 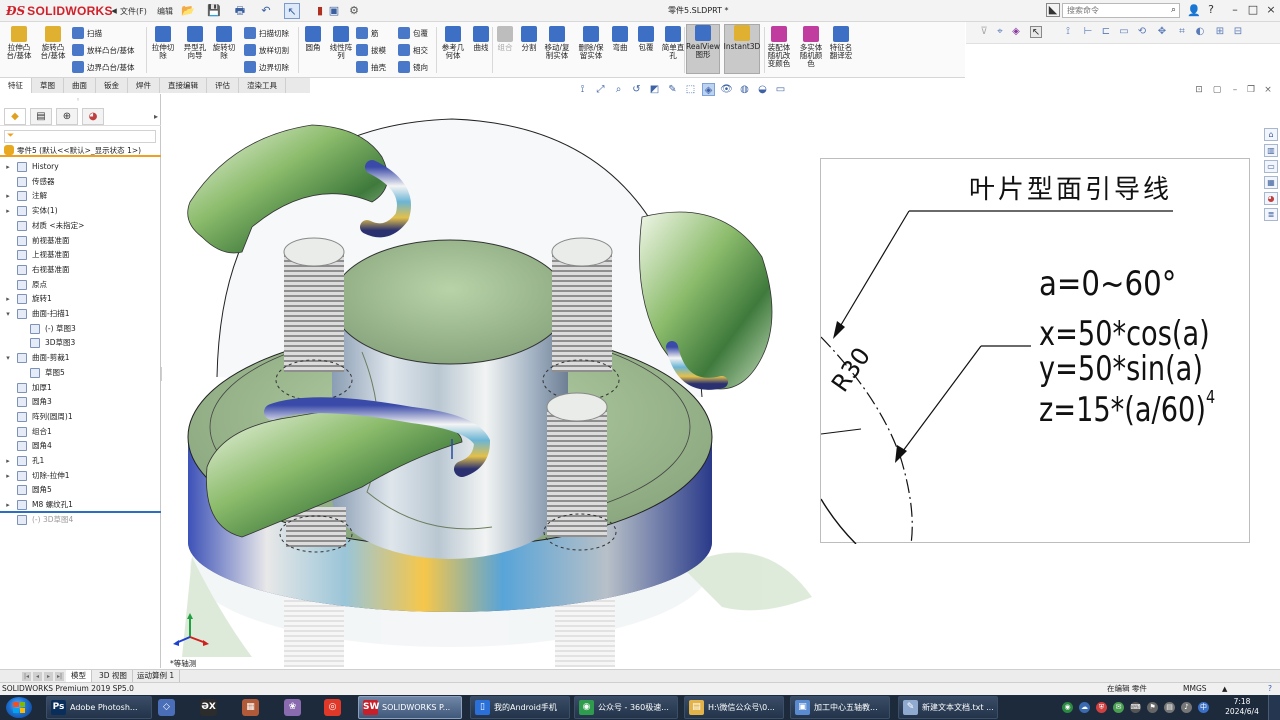 What do you see at coordinates (620, 39) in the screenshot?
I see `flex-button: 弯曲` at bounding box center [620, 39].